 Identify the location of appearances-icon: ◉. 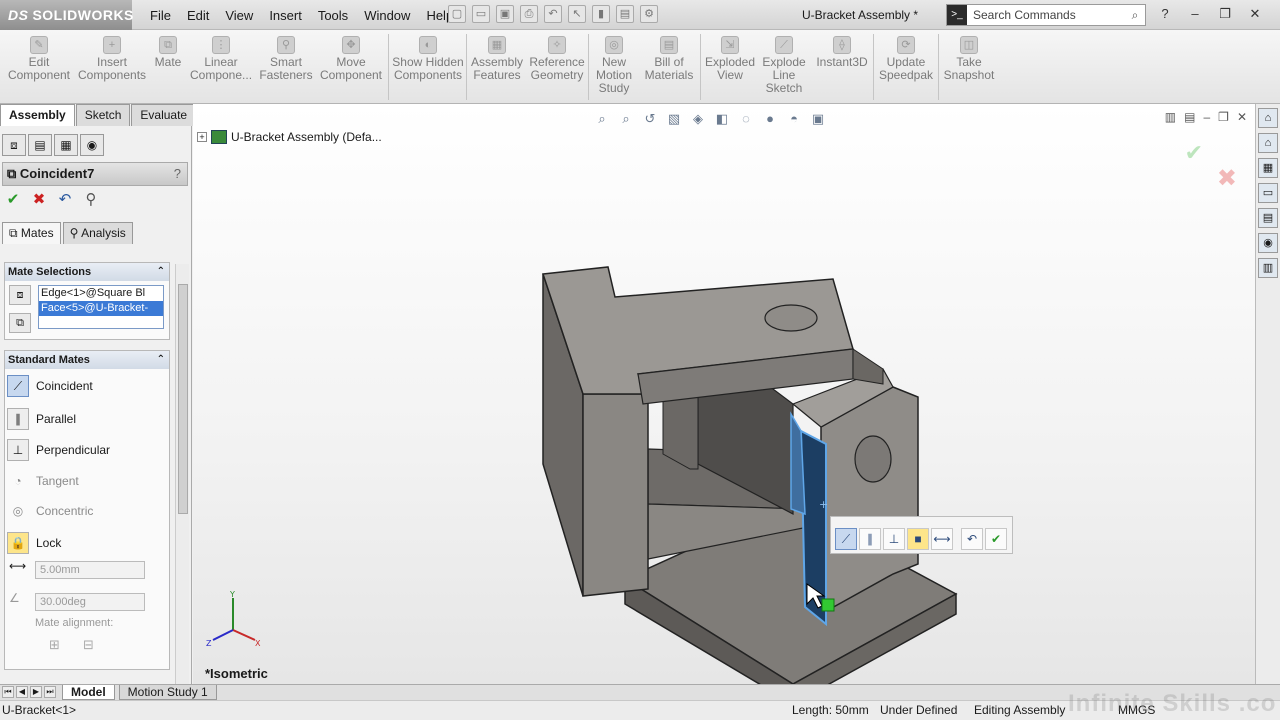
(1268, 243).